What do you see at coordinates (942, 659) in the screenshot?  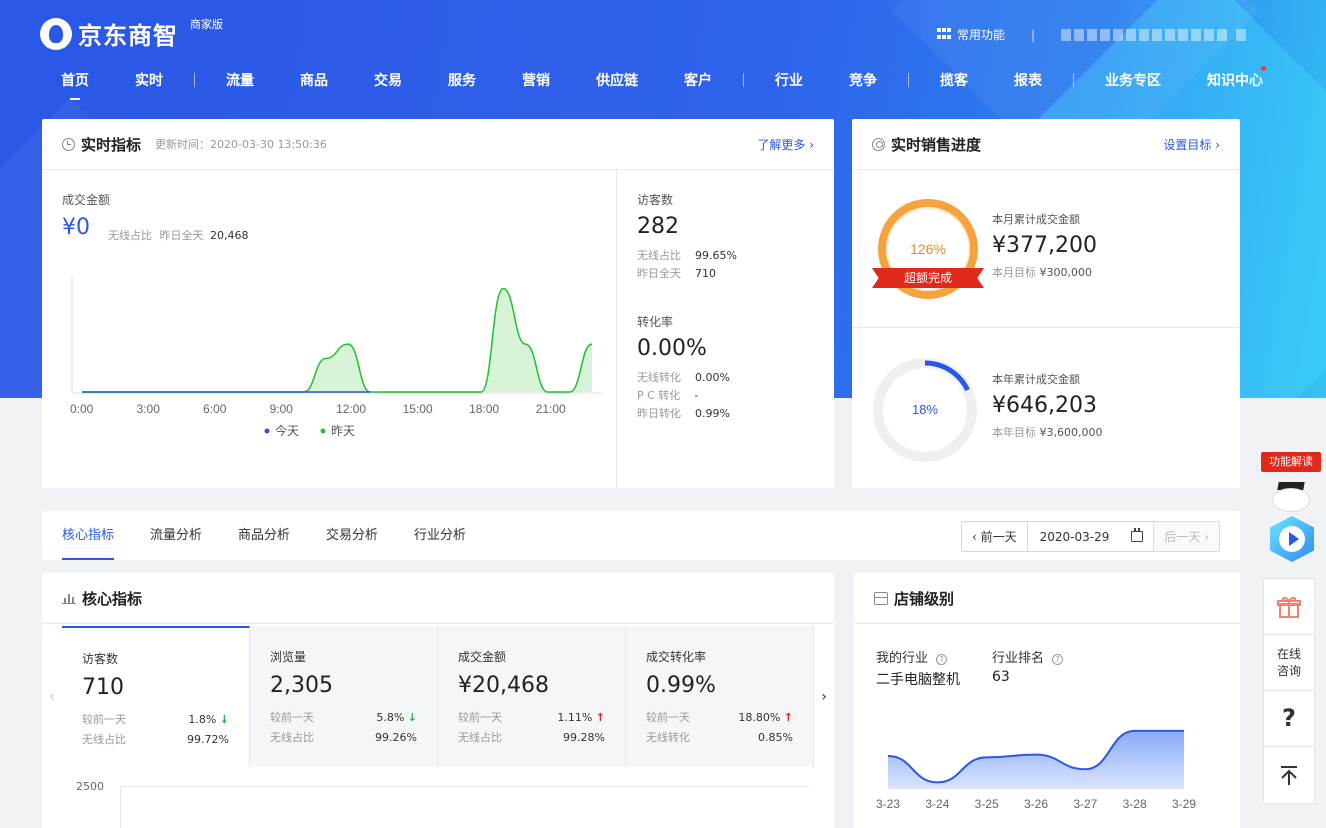 I see `industry-help-icon: ?` at bounding box center [942, 659].